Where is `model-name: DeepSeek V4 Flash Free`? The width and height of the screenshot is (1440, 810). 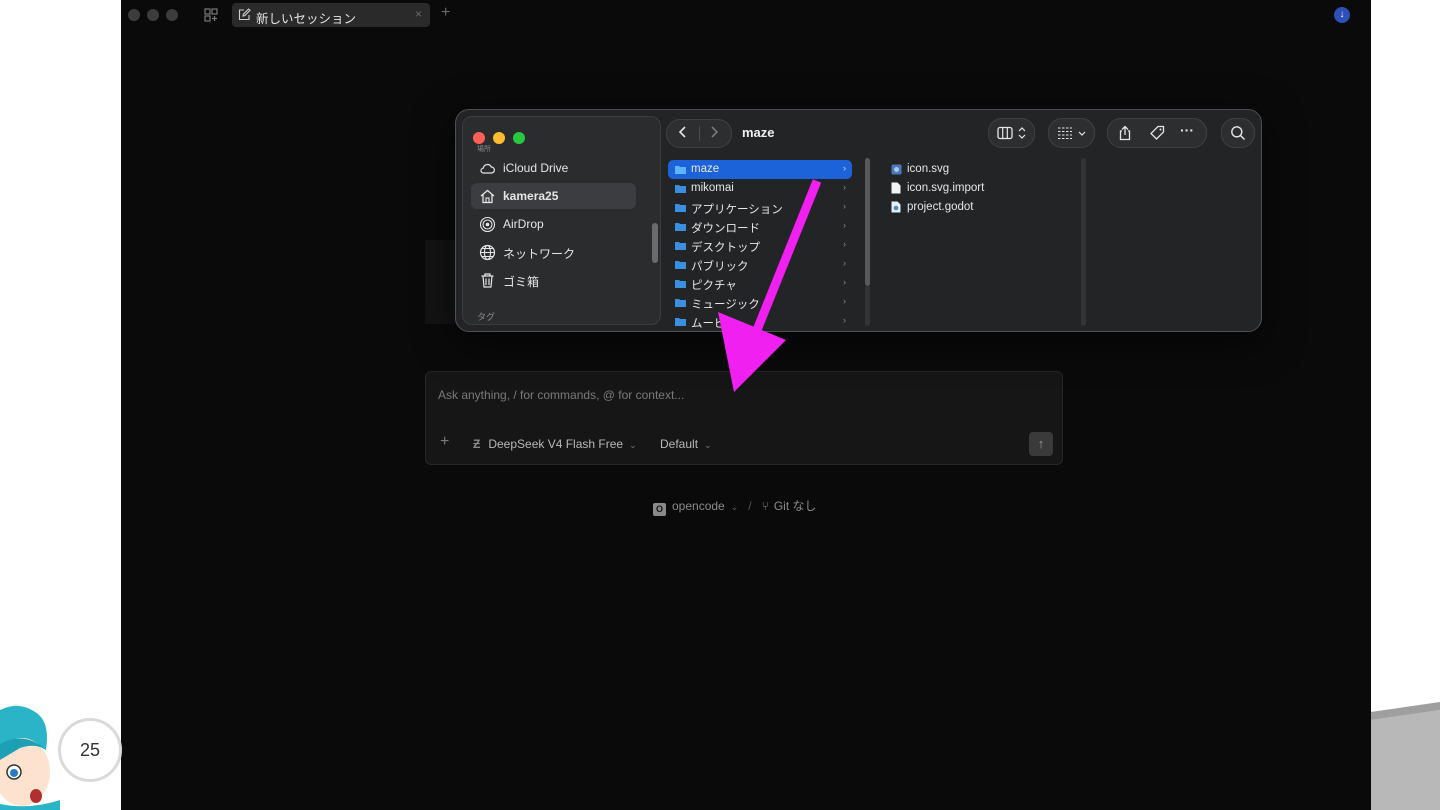
model-name: DeepSeek V4 Flash Free is located at coordinates (556, 444).